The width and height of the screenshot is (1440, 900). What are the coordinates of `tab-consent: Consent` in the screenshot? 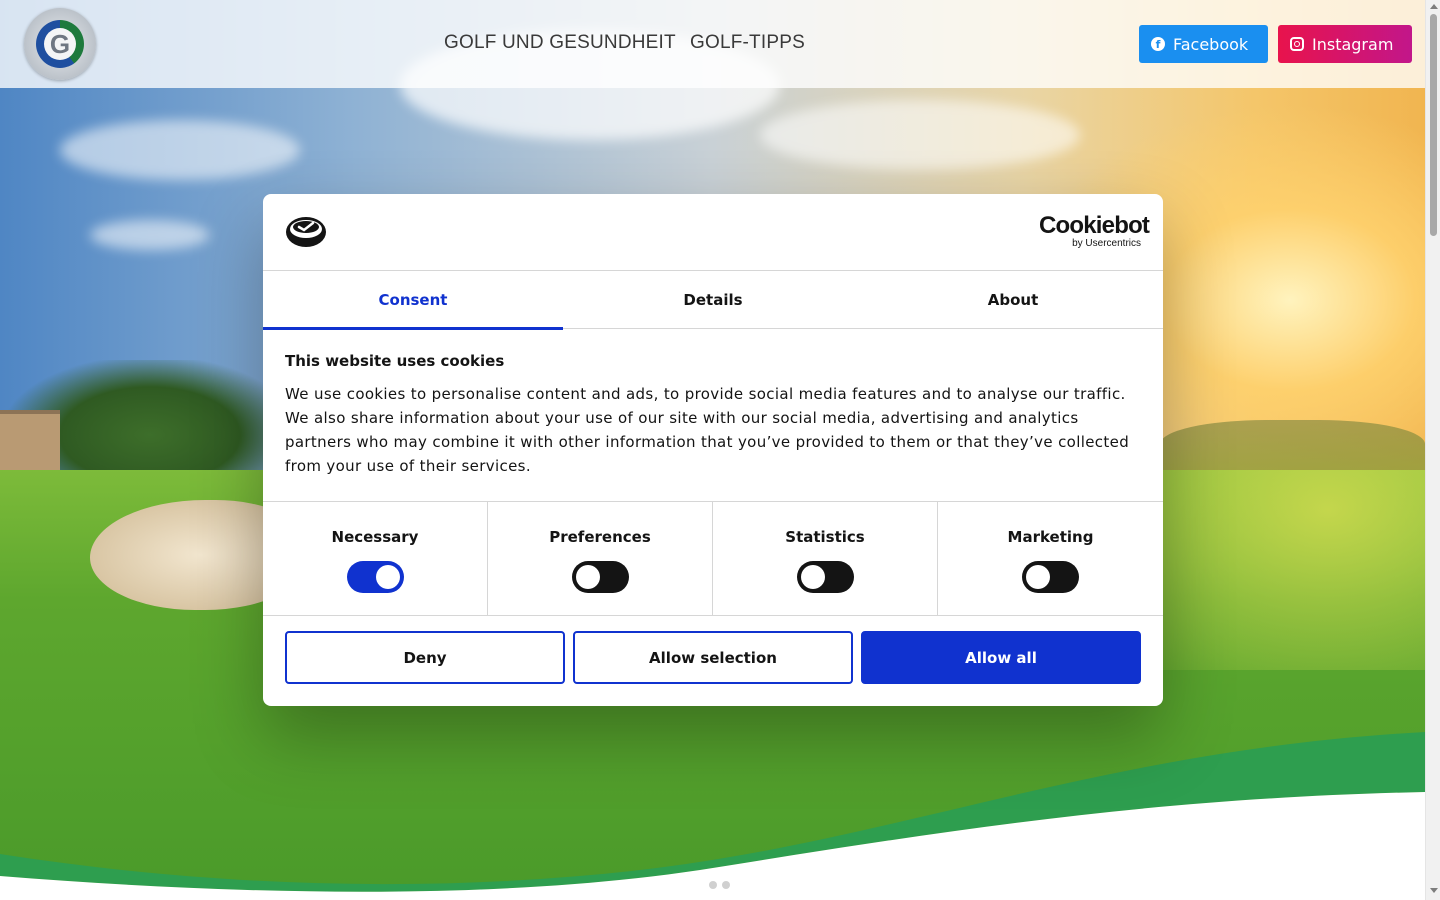 It's located at (413, 300).